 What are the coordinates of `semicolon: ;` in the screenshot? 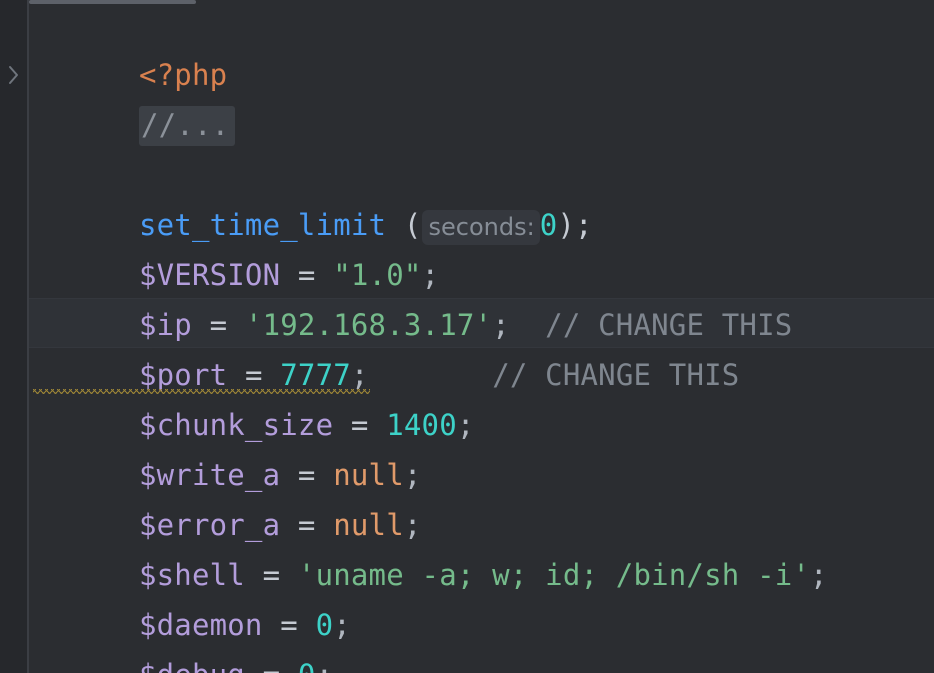 It's located at (325, 665).